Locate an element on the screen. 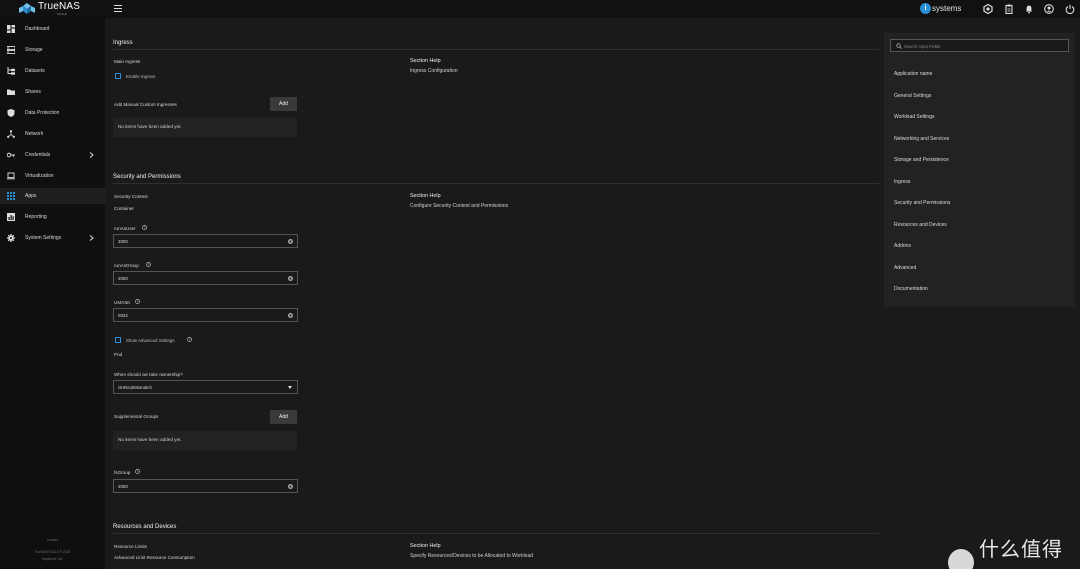 This screenshot has width=1080, height=569. add-custom-ingress-button: Add is located at coordinates (283, 104).